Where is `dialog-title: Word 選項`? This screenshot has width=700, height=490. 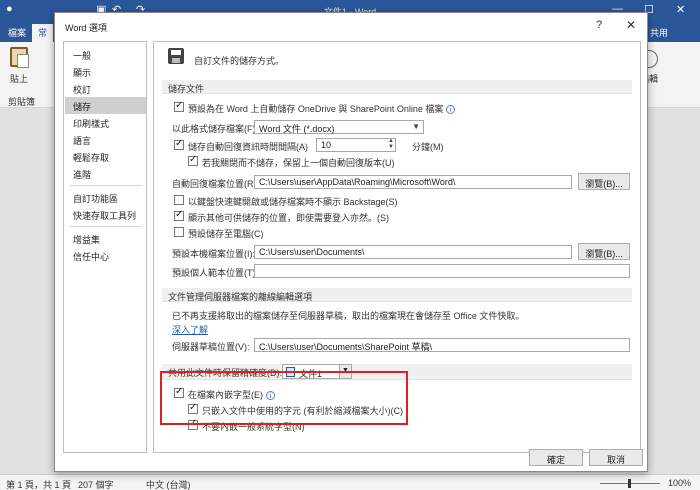 dialog-title: Word 選項 is located at coordinates (86, 28).